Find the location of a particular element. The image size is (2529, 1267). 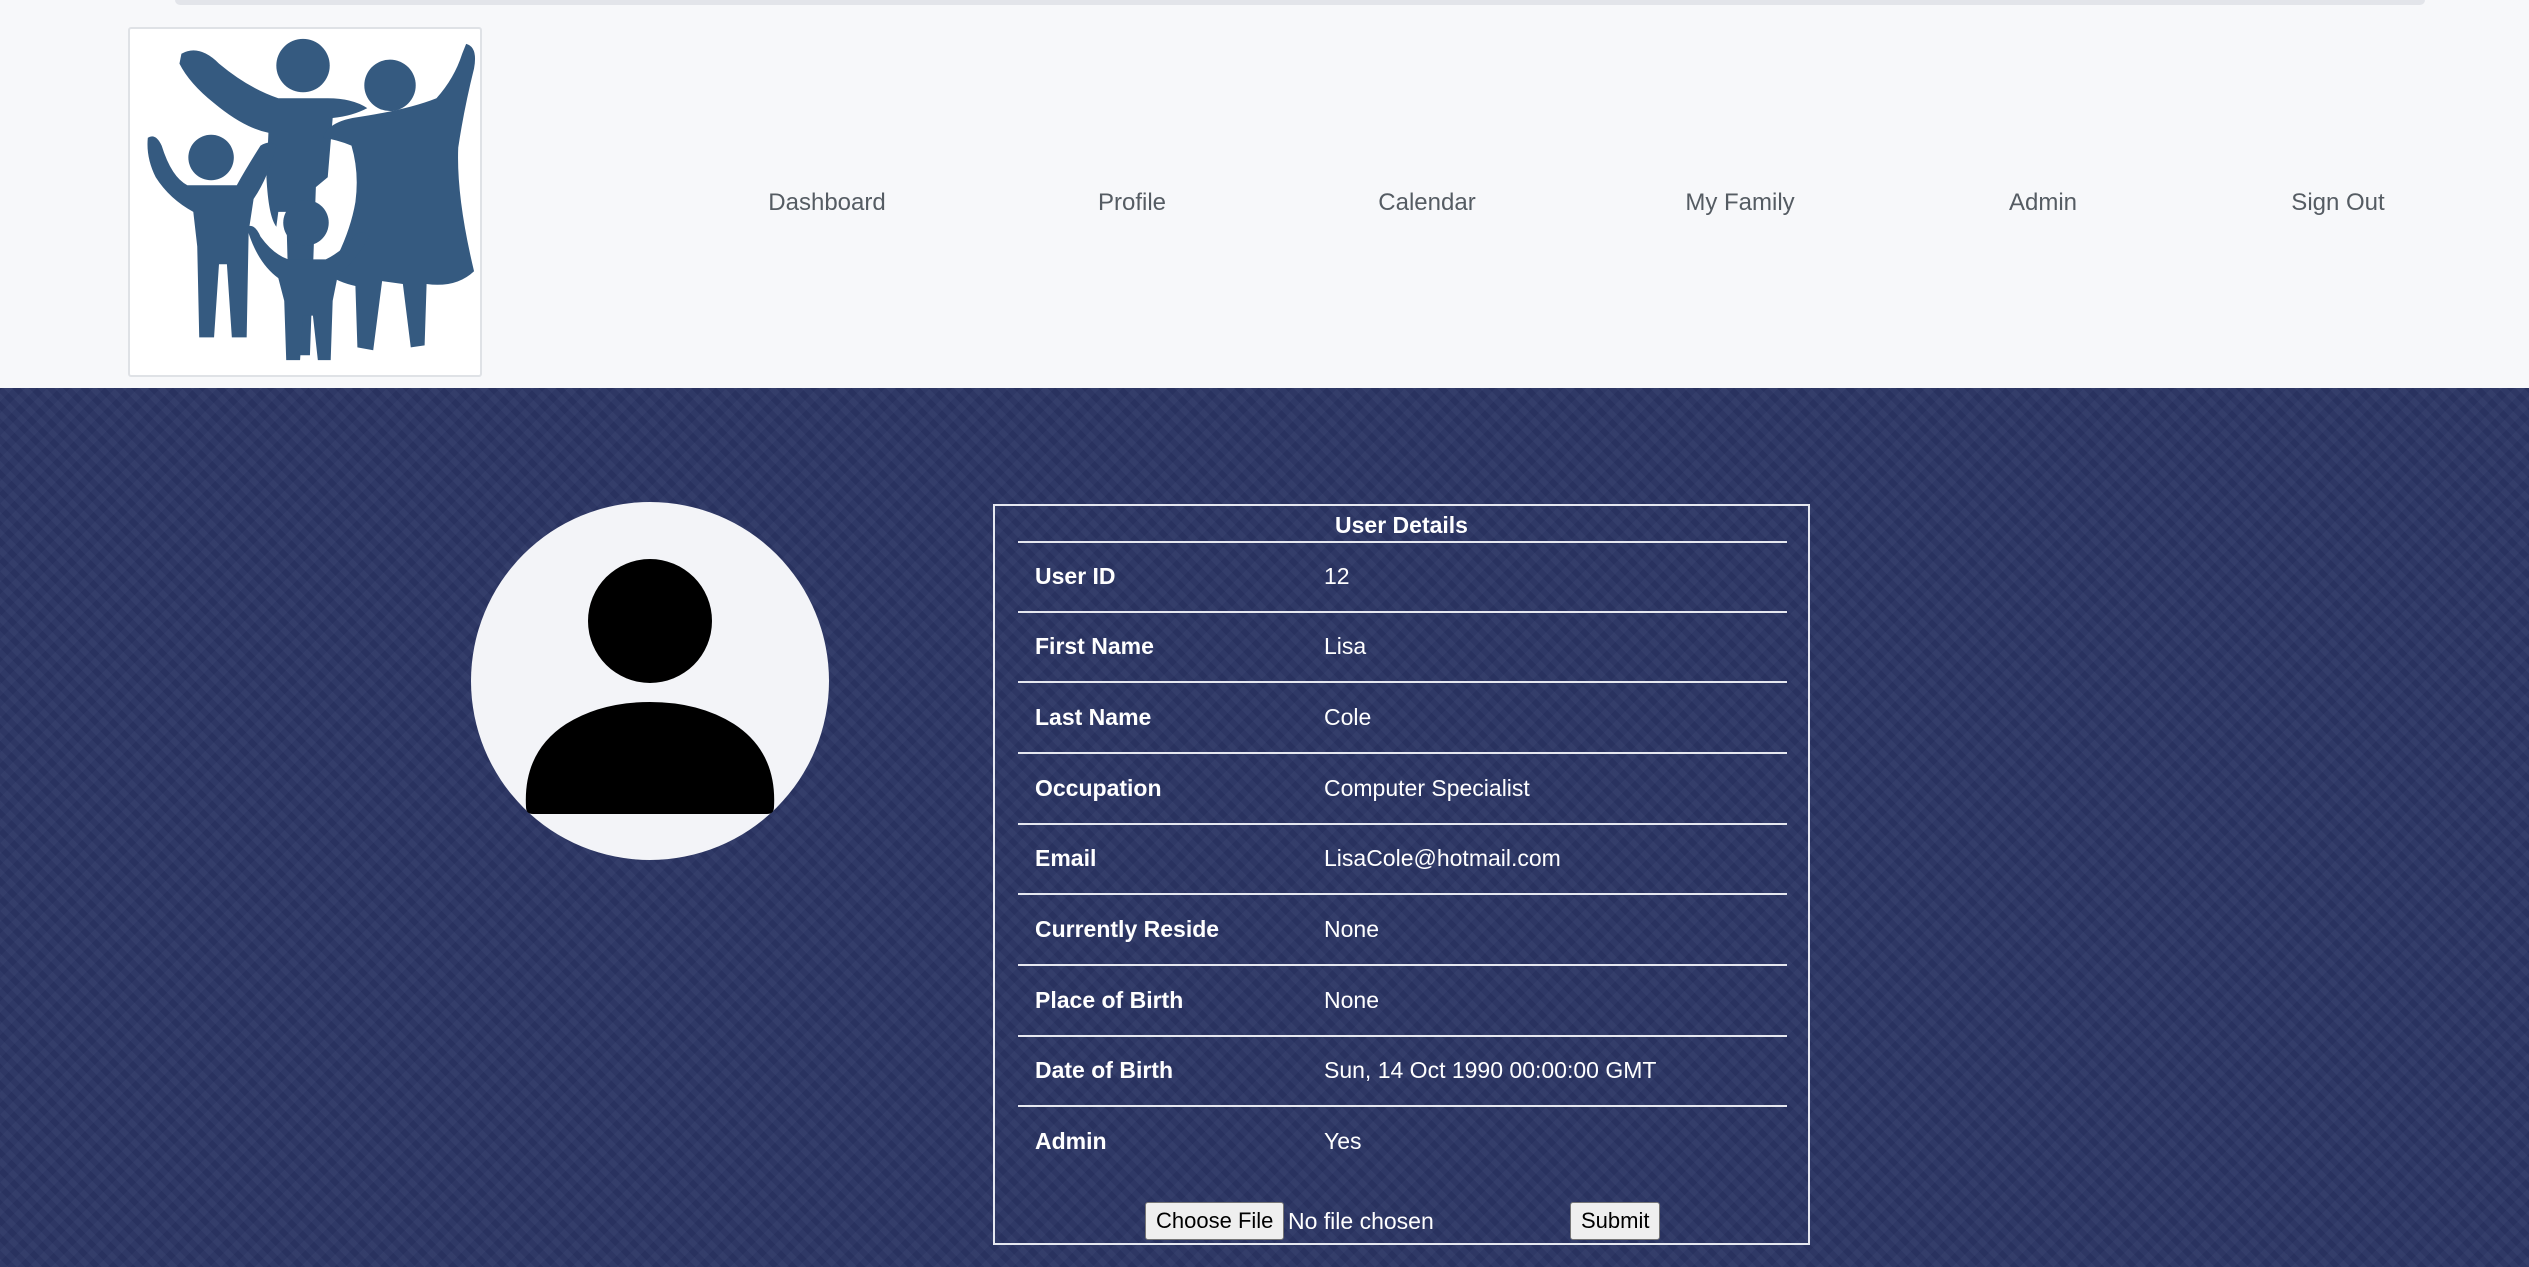

browser-top-strip is located at coordinates (1264, 7).